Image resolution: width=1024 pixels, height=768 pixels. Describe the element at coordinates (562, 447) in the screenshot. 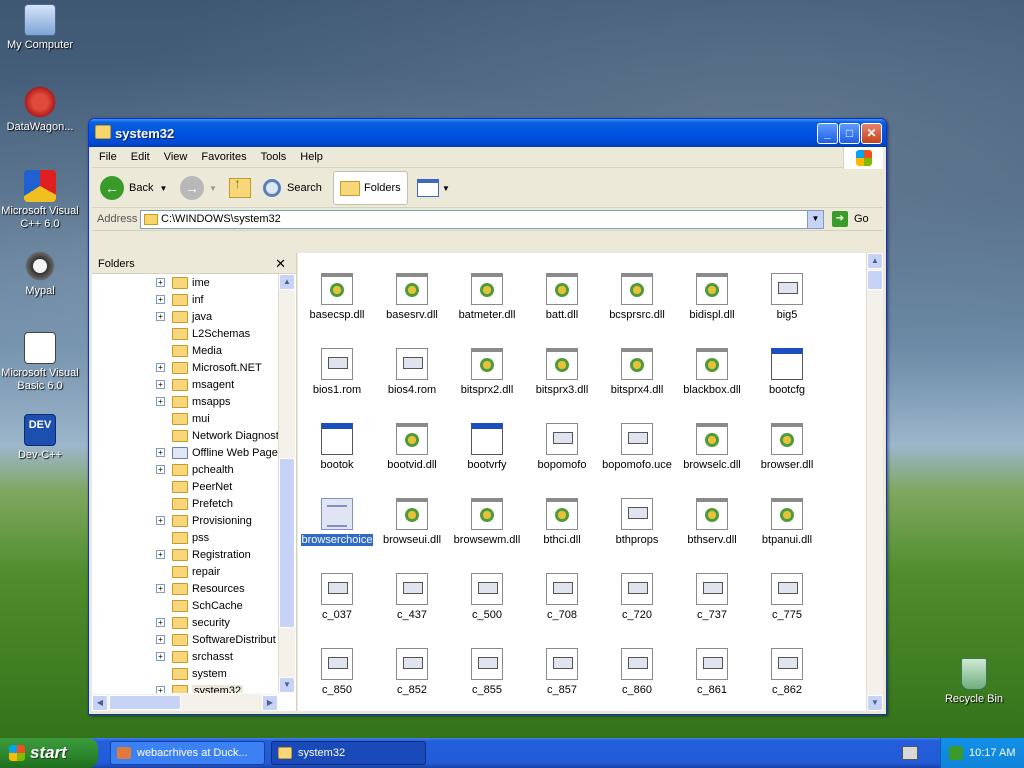

I see `file-item: bopomofo` at that location.